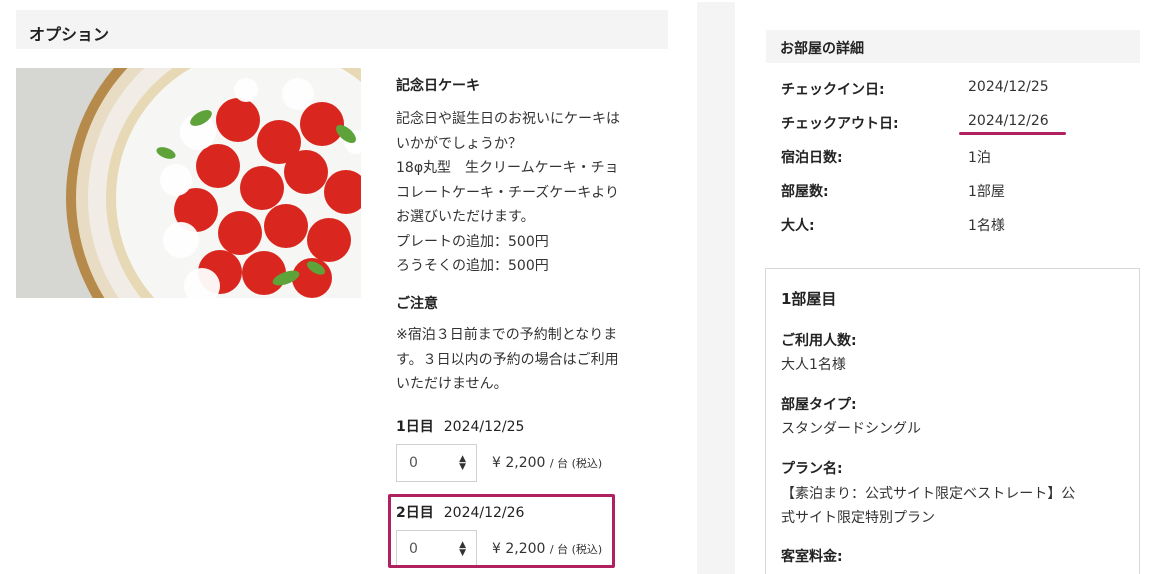  Describe the element at coordinates (953, 46) in the screenshot. I see `room-details-header: お部屋の詳細` at that location.